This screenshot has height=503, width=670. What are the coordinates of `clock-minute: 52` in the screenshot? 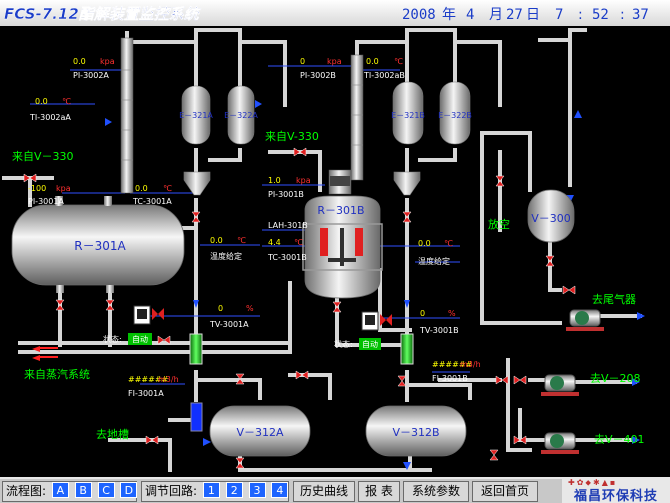 It's located at (600, 15).